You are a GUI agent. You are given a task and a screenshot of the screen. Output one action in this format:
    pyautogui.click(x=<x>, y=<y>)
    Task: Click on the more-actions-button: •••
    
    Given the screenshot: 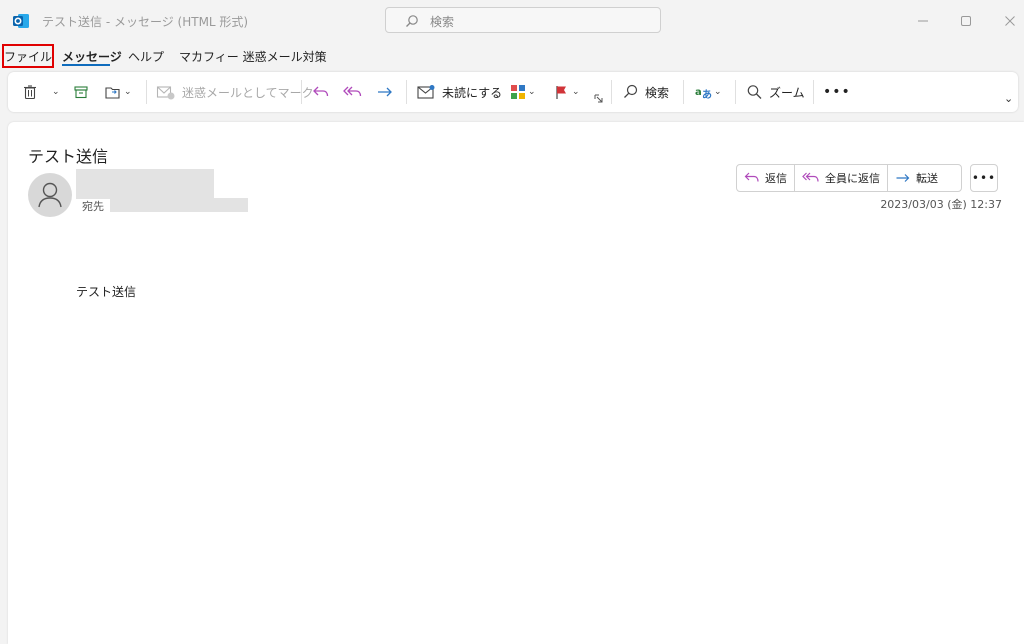 What is the action you would take?
    pyautogui.click(x=984, y=178)
    